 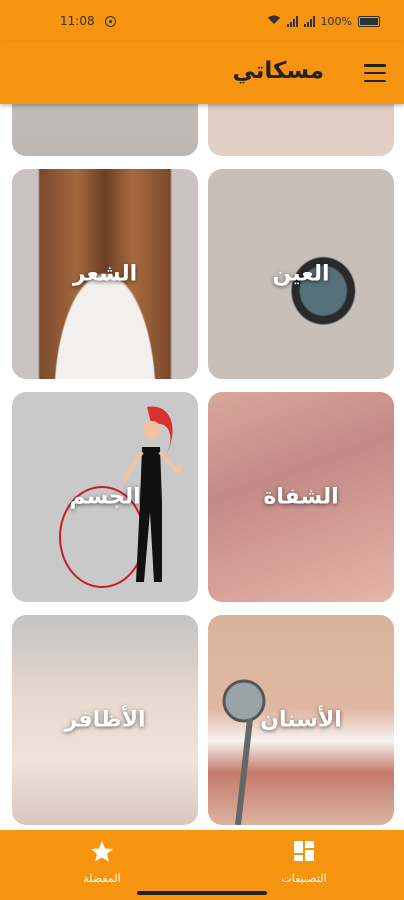 I want to click on category-card-teeth: الأسنان, so click(x=301, y=720).